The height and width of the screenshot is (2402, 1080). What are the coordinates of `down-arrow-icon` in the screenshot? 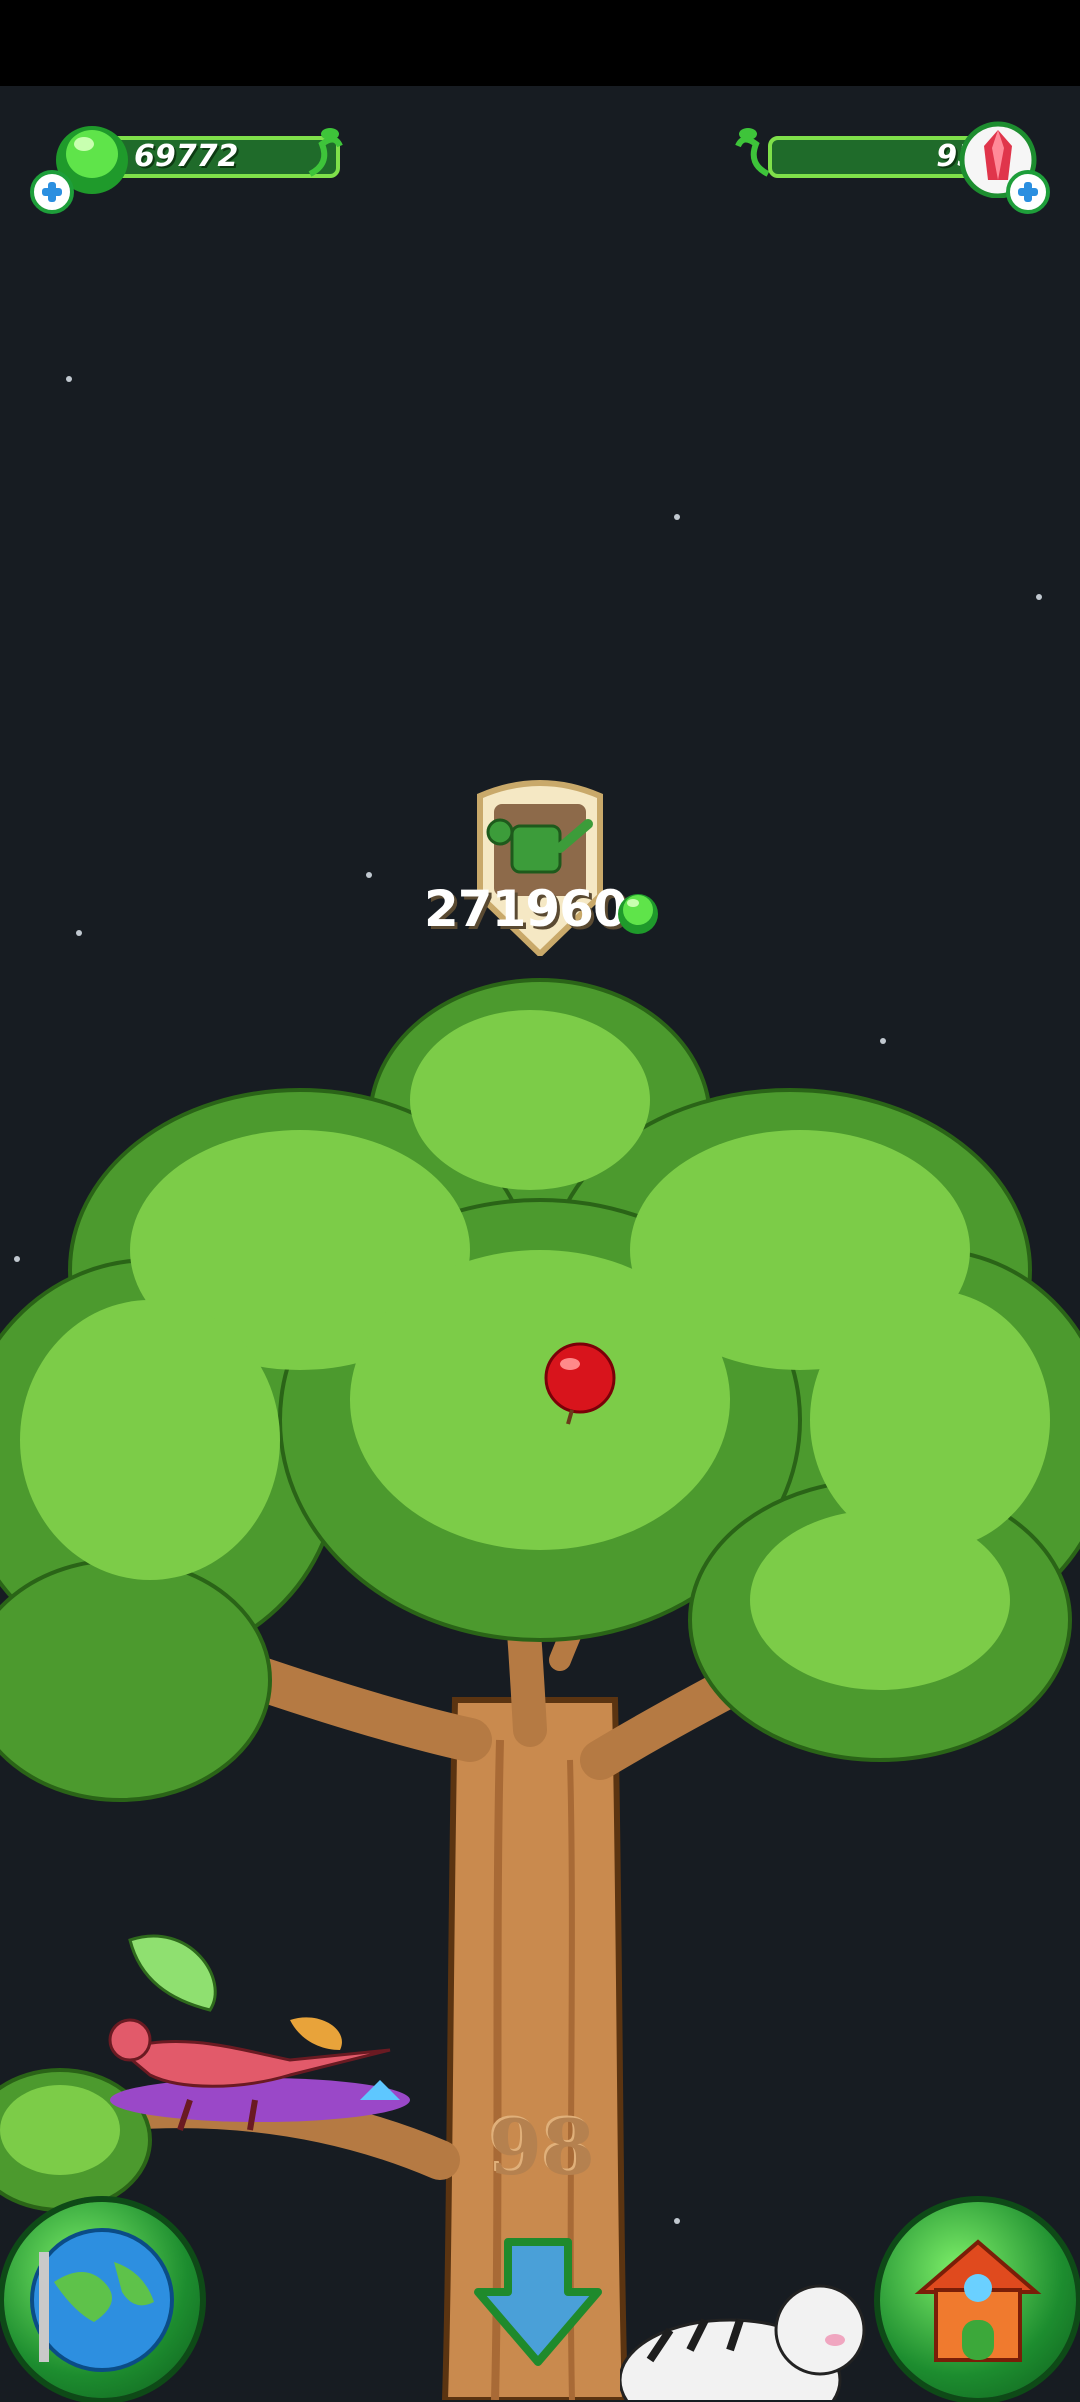 It's located at (538, 2302).